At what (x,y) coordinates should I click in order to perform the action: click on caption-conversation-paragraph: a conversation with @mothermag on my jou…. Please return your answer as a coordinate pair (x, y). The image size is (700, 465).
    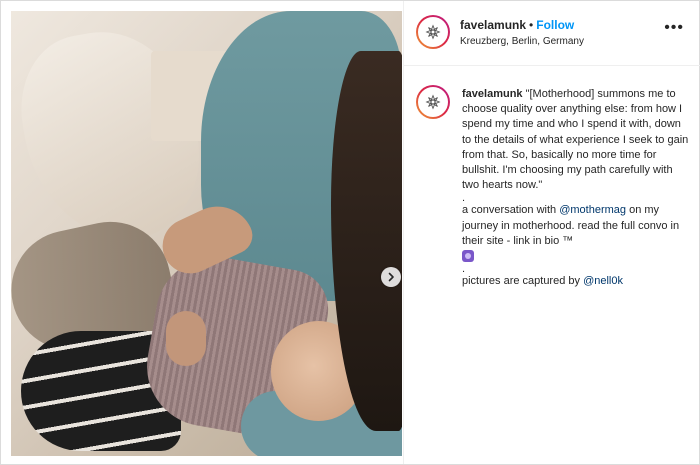
    Looking at the image, I should click on (576, 233).